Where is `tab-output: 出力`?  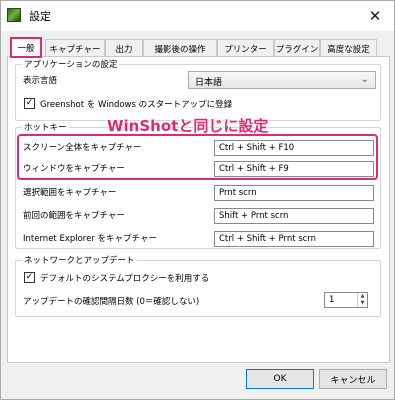 tab-output: 出力 is located at coordinates (124, 48).